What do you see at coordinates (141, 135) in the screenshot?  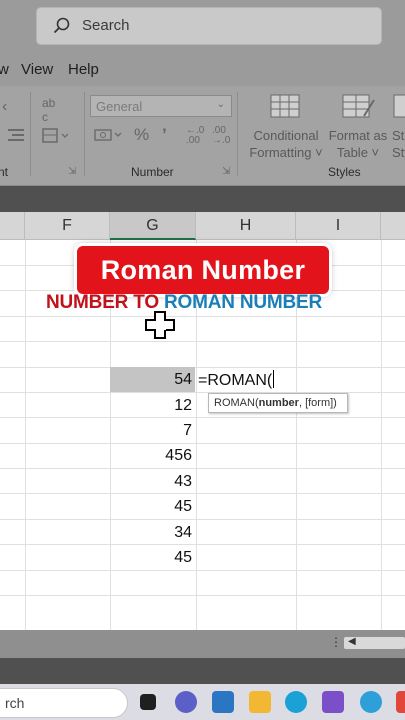 I see `percent-button: %` at bounding box center [141, 135].